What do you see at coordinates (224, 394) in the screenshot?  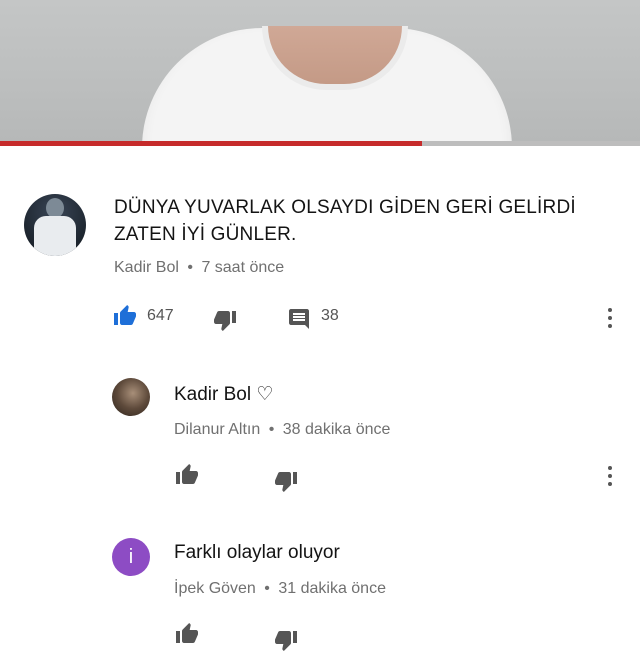 I see `reply-text: Kadir Bol ♡` at bounding box center [224, 394].